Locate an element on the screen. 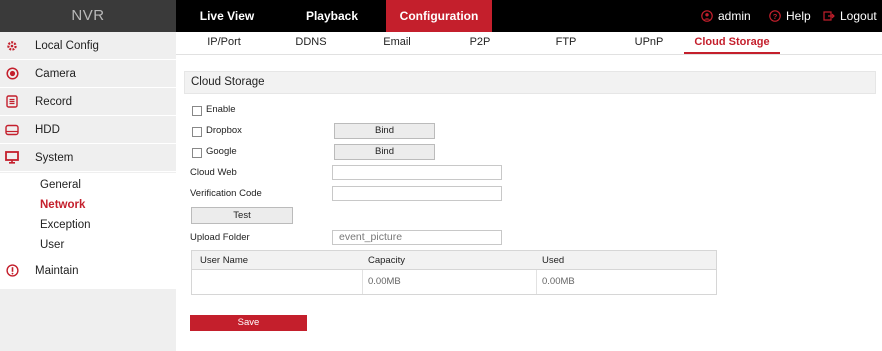 The width and height of the screenshot is (882, 351). user-table: User Name Capacity Used 0.00MB 0.00MB is located at coordinates (454, 272).